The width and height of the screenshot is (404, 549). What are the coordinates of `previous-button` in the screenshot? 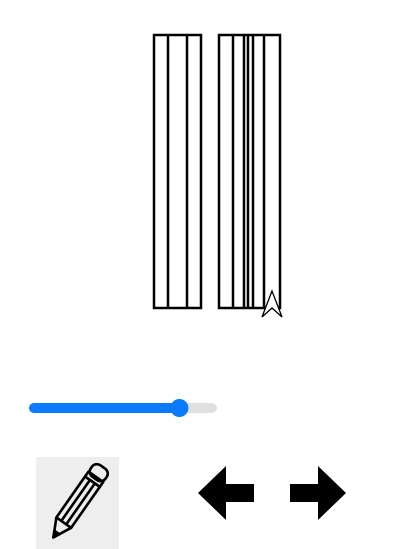 It's located at (226, 493).